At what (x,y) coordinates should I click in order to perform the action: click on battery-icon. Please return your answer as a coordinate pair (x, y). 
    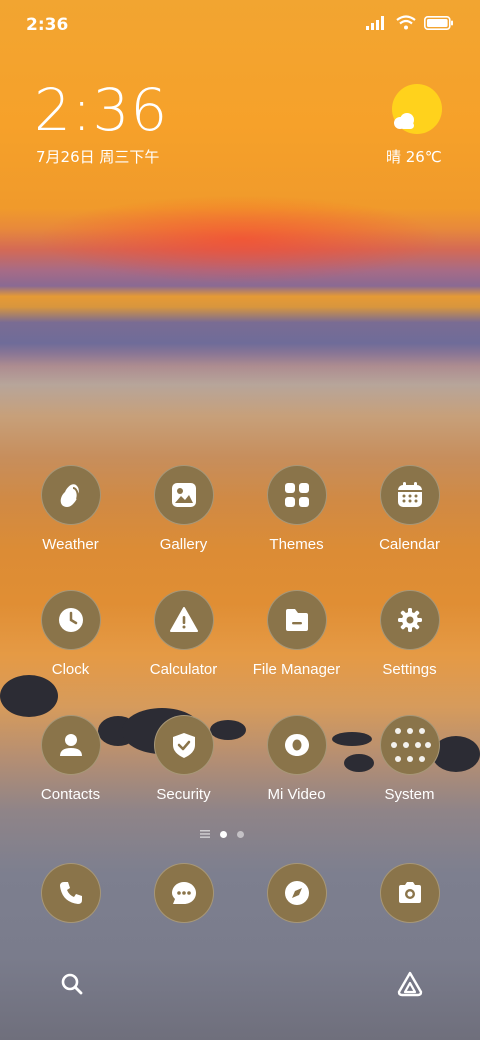
    Looking at the image, I should click on (438, 22).